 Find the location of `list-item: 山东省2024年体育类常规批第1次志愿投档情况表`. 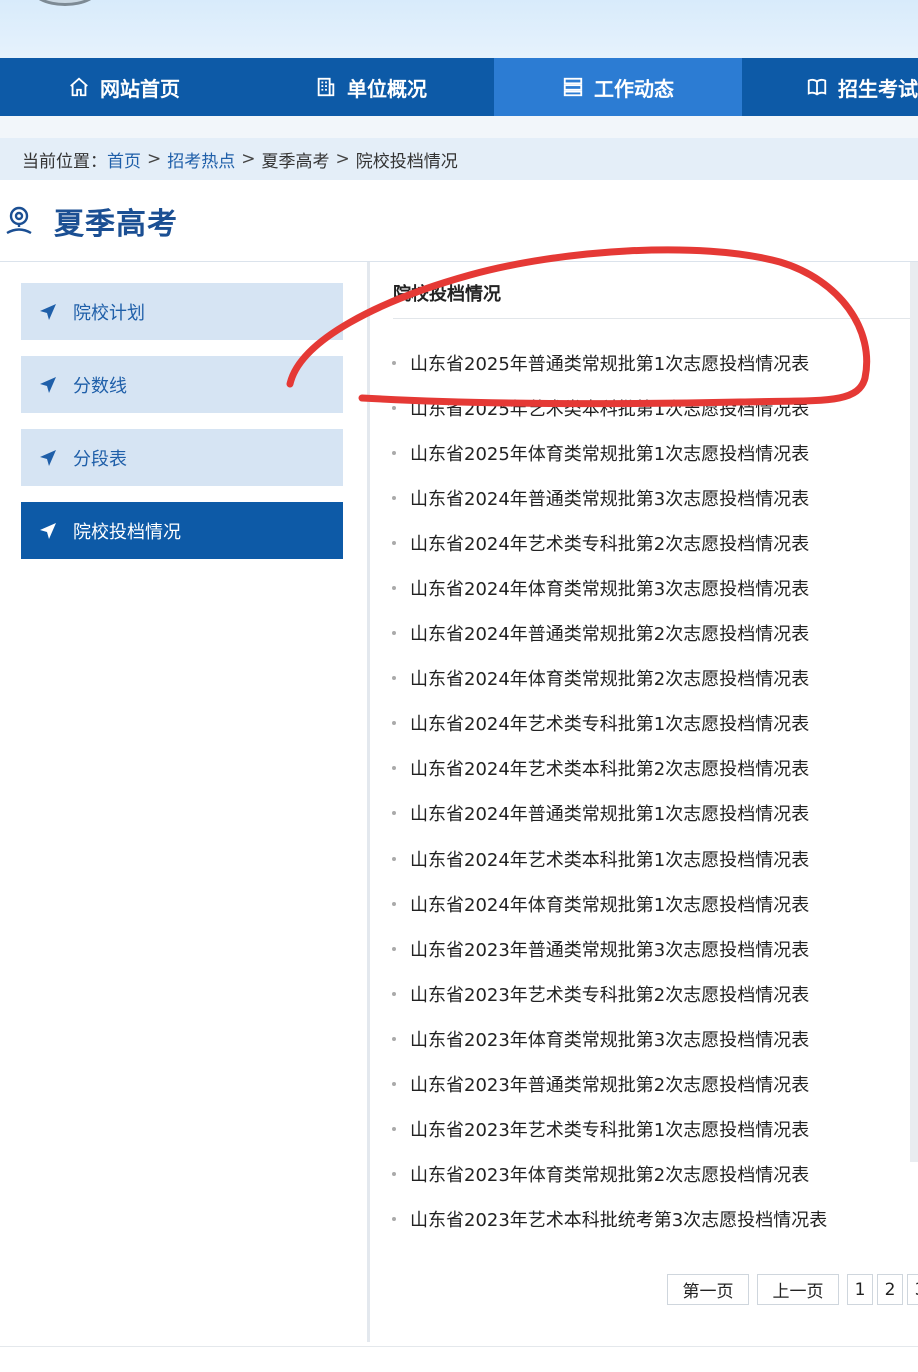

list-item: 山东省2024年体育类常规批第1次志愿投档情况表 is located at coordinates (609, 903).